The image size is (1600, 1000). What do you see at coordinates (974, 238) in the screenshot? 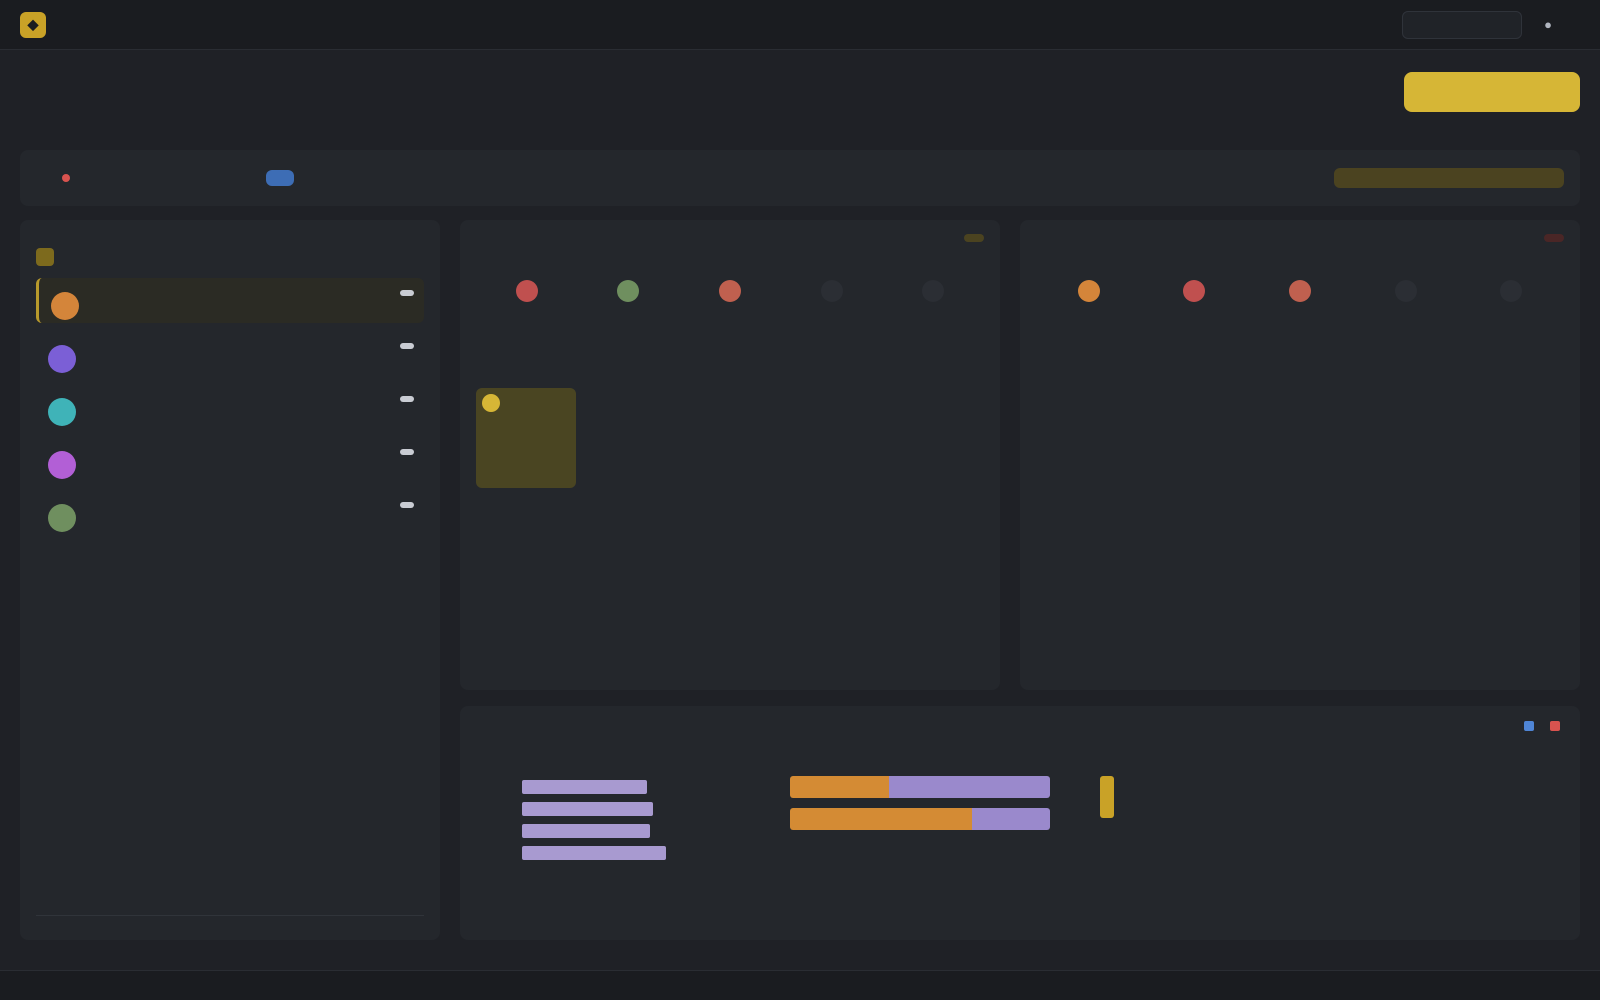
I see `card-left-tag` at bounding box center [974, 238].